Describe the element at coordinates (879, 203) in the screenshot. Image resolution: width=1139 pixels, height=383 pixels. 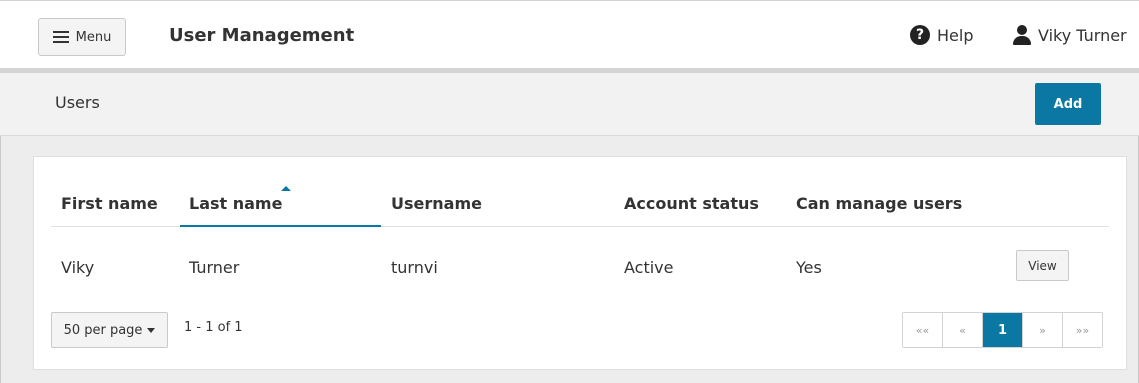
I see `column-header-can-manage-users: Can manage users` at that location.